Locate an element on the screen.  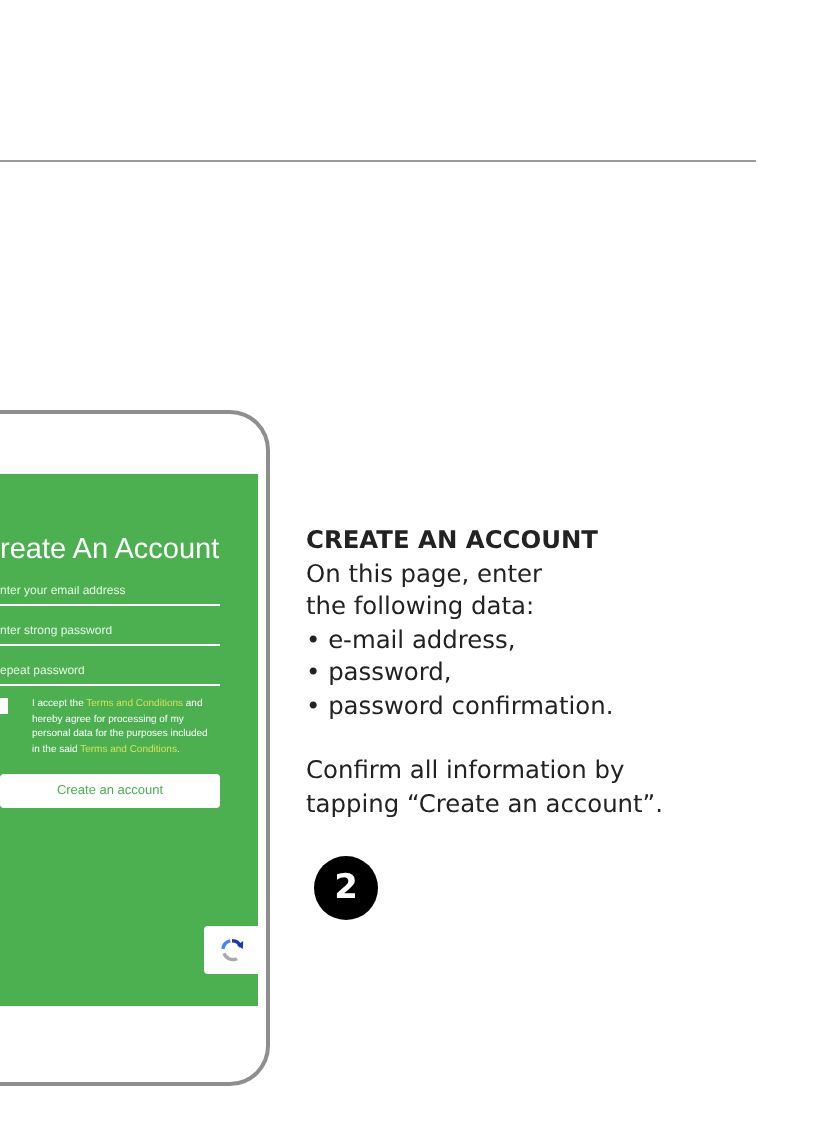
captcha-badge is located at coordinates (231, 950).